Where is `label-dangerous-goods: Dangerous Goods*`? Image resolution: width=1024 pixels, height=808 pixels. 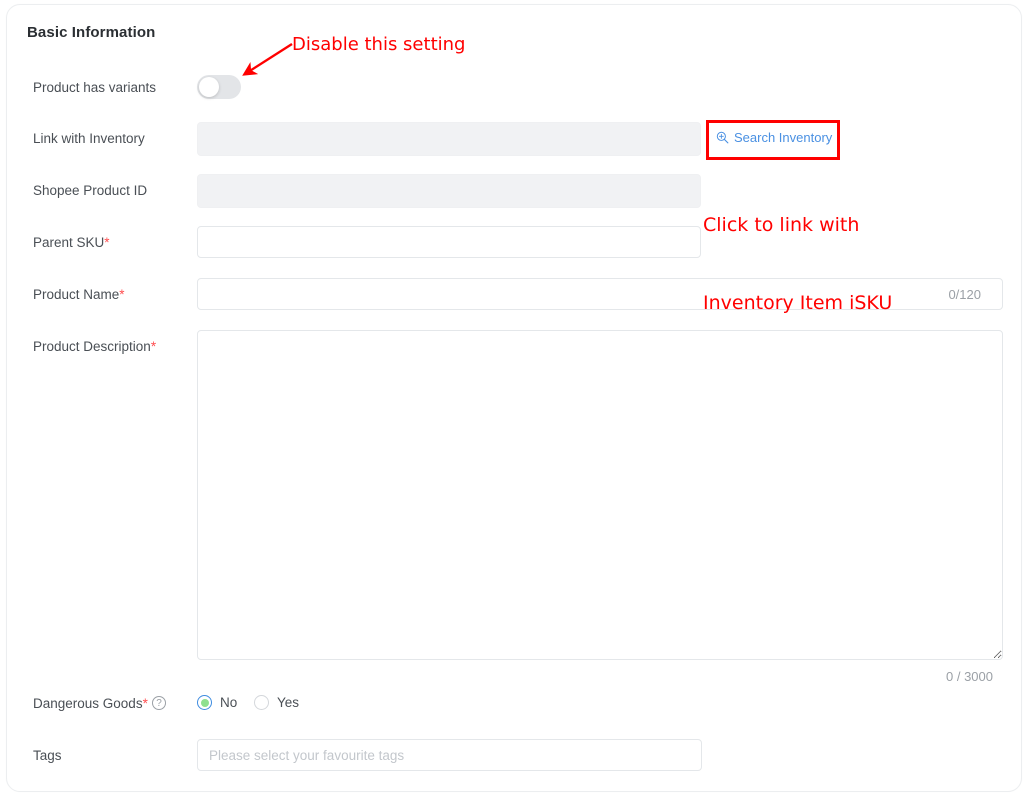 label-dangerous-goods: Dangerous Goods* is located at coordinates (90, 703).